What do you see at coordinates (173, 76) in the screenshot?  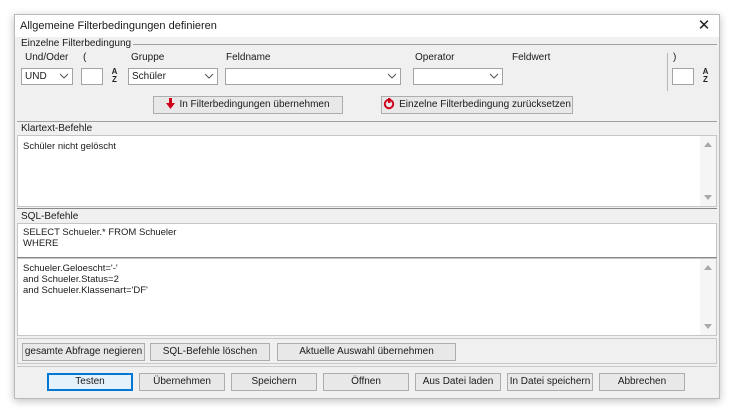 I see `group-select: Schüler` at bounding box center [173, 76].